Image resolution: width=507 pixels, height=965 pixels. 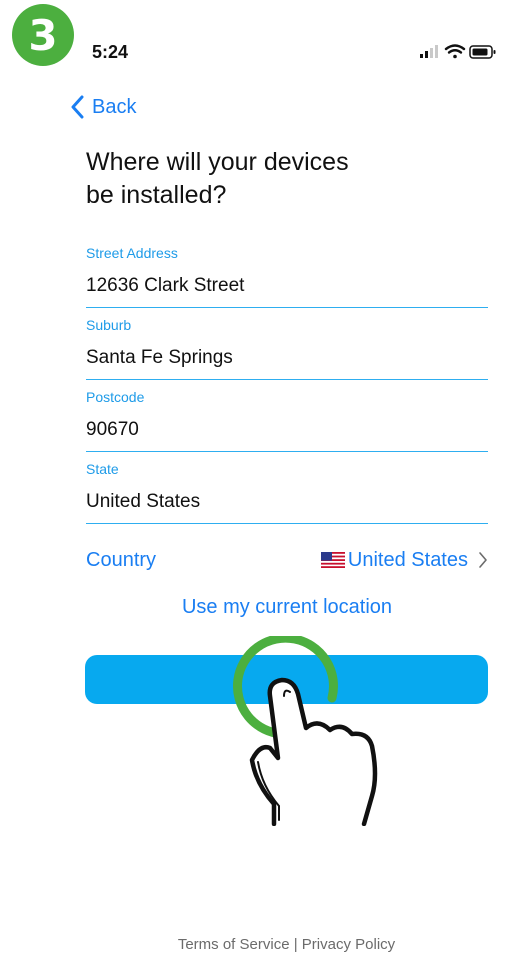 I want to click on country-value: United States, so click(x=407, y=559).